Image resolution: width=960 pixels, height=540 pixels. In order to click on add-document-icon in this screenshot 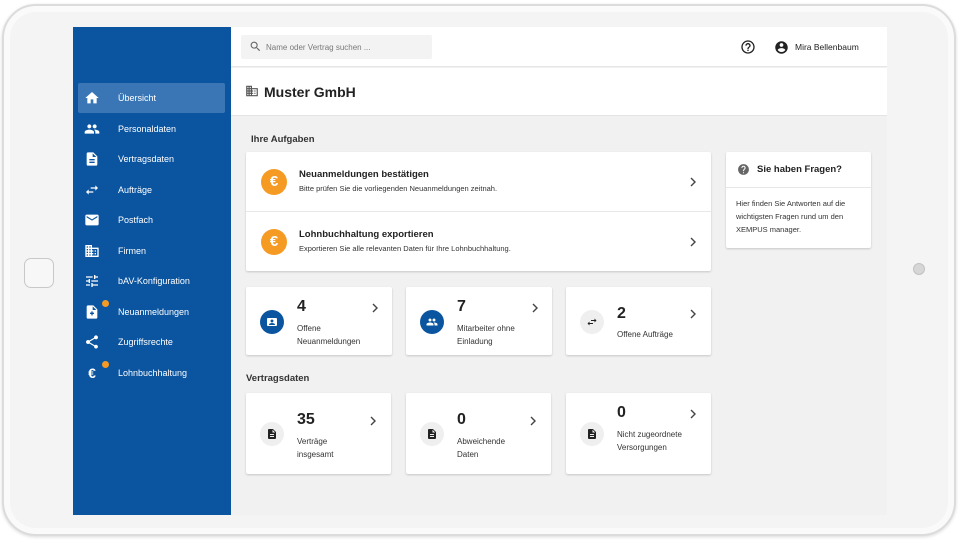, I will do `click(92, 312)`.